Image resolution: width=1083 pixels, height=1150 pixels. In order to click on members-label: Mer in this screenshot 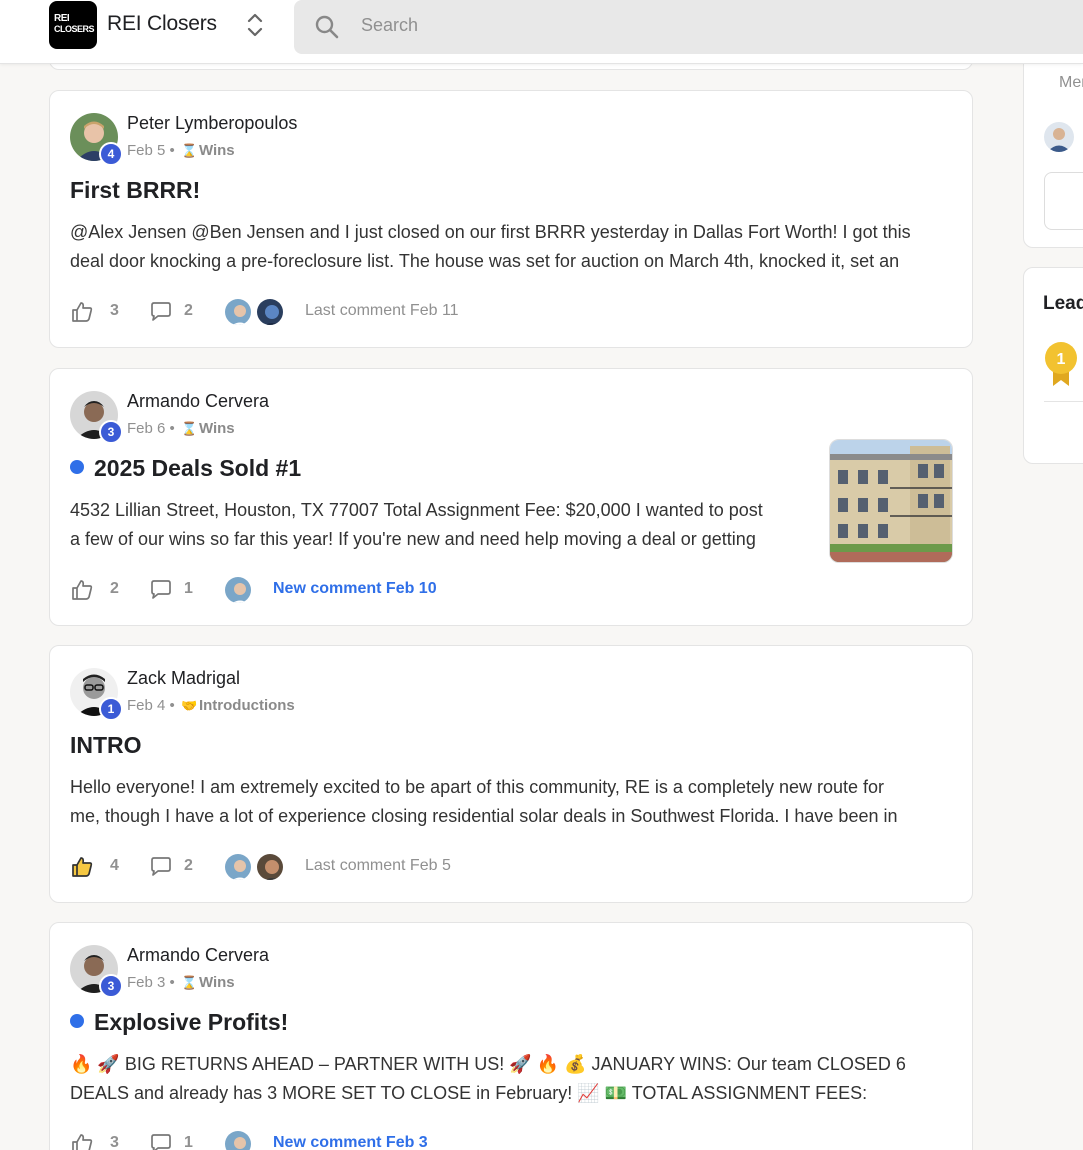, I will do `click(1071, 83)`.